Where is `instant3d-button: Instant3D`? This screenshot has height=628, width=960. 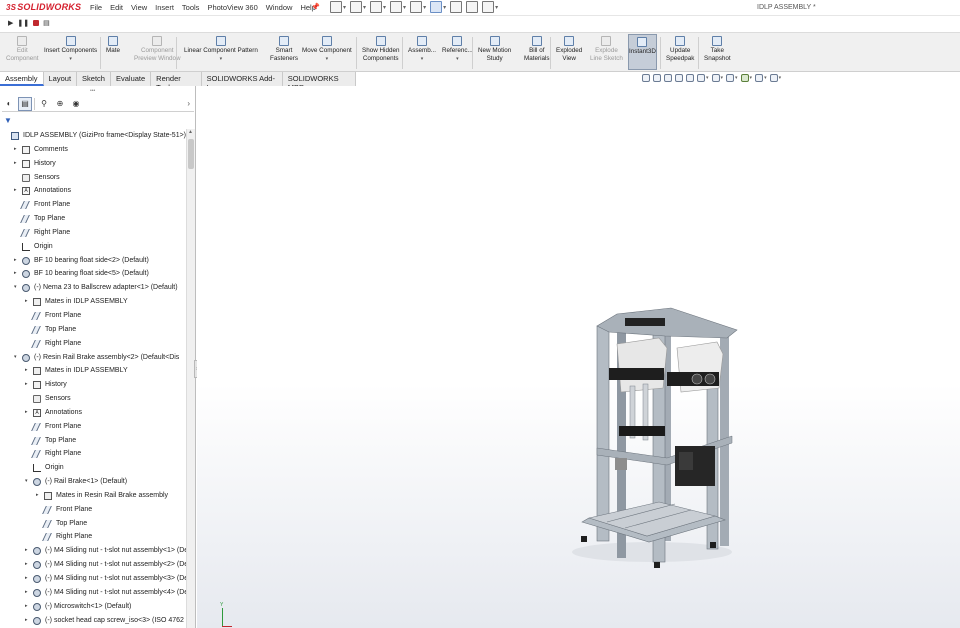
instant3d-button: Instant3D is located at coordinates (642, 52).